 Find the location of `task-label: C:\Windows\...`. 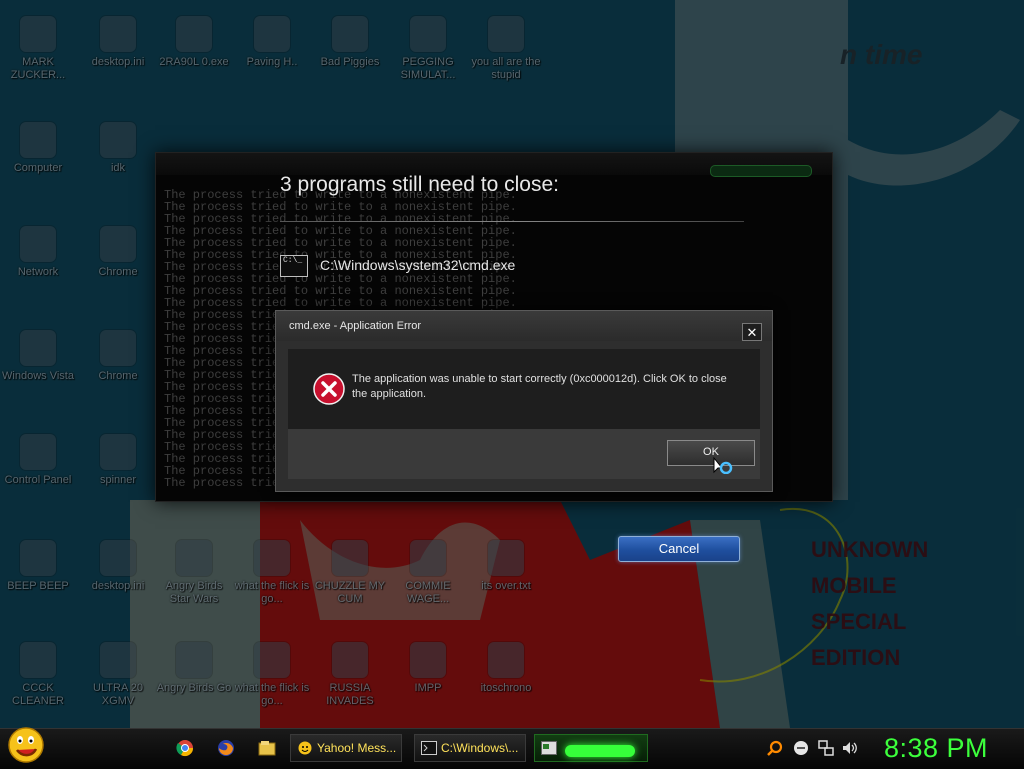

task-label: C:\Windows\... is located at coordinates (480, 748).